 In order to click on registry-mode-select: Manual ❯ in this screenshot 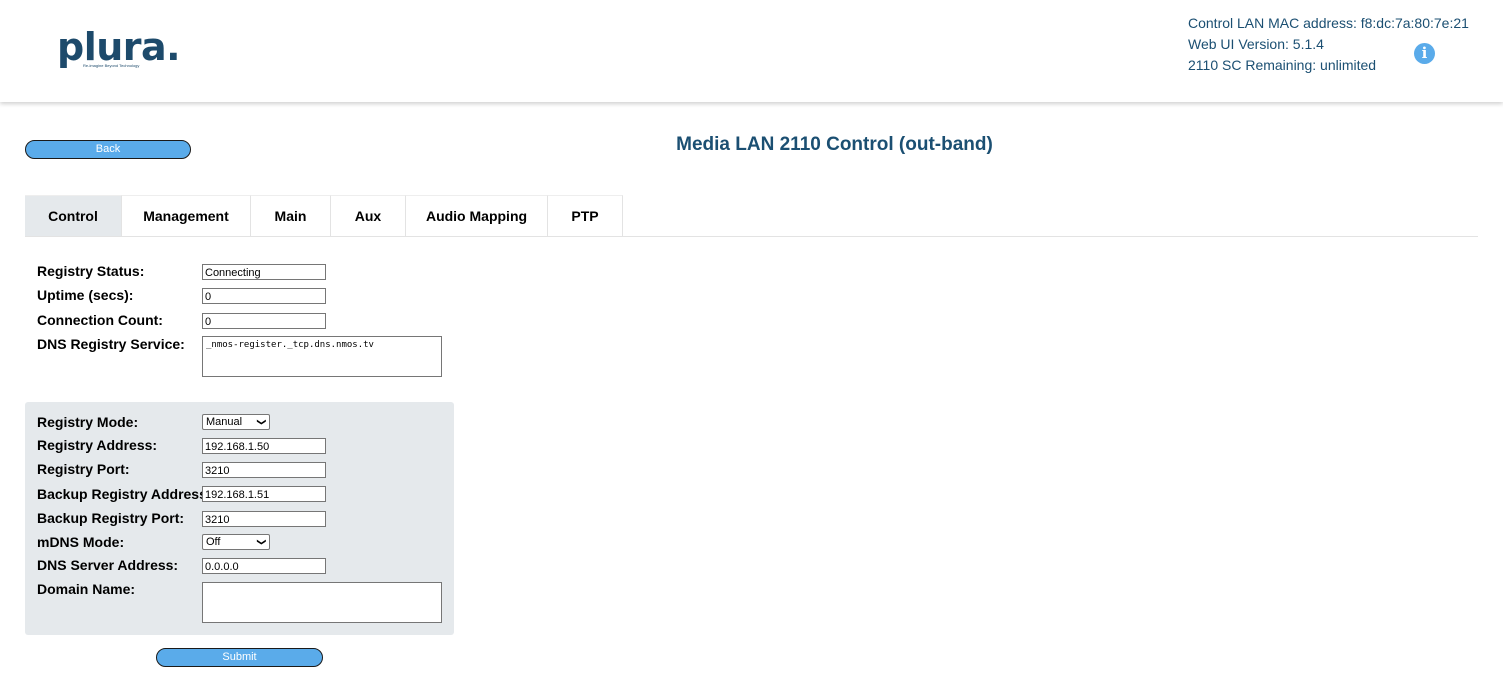, I will do `click(236, 422)`.